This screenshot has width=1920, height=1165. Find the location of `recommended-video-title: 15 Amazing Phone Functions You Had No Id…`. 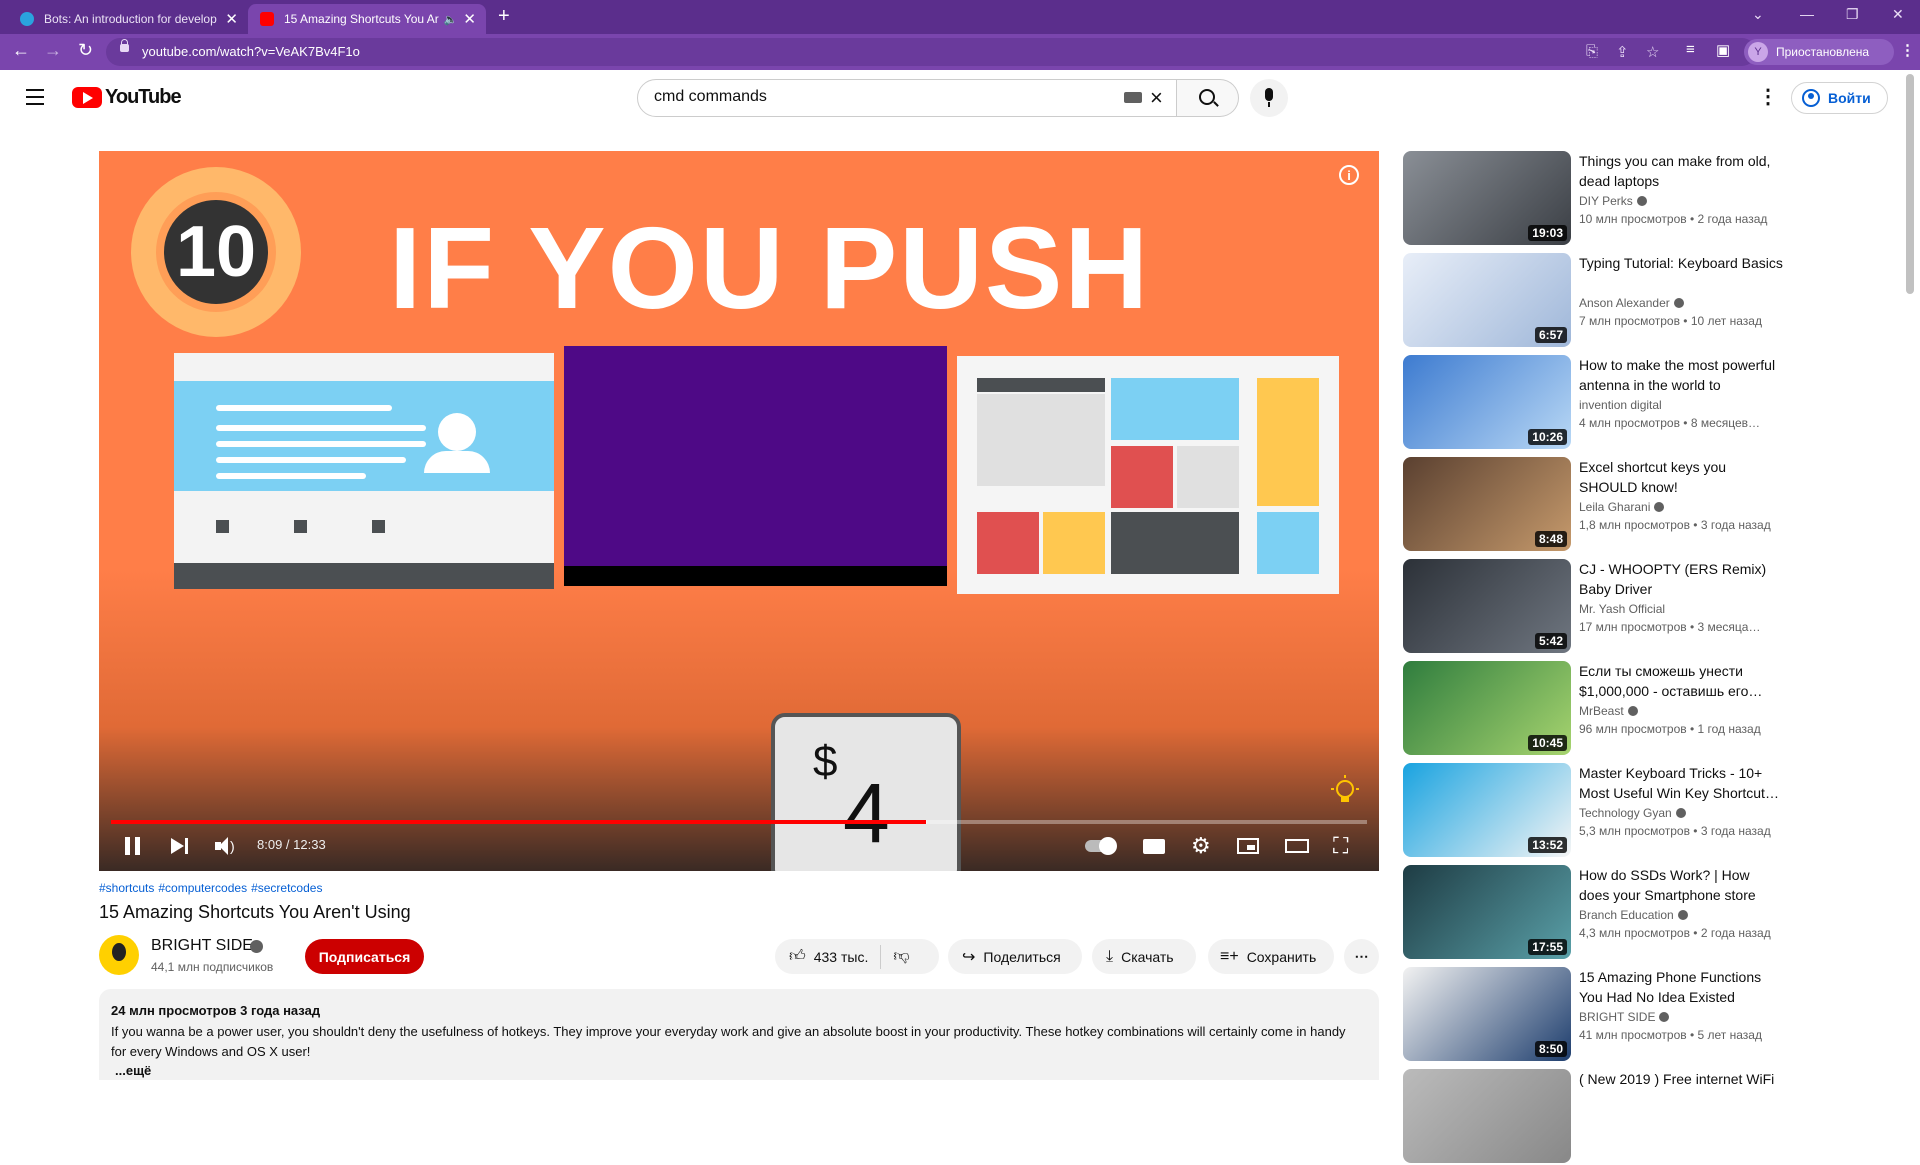

recommended-video-title: 15 Amazing Phone Functions You Had No Id… is located at coordinates (1681, 987).